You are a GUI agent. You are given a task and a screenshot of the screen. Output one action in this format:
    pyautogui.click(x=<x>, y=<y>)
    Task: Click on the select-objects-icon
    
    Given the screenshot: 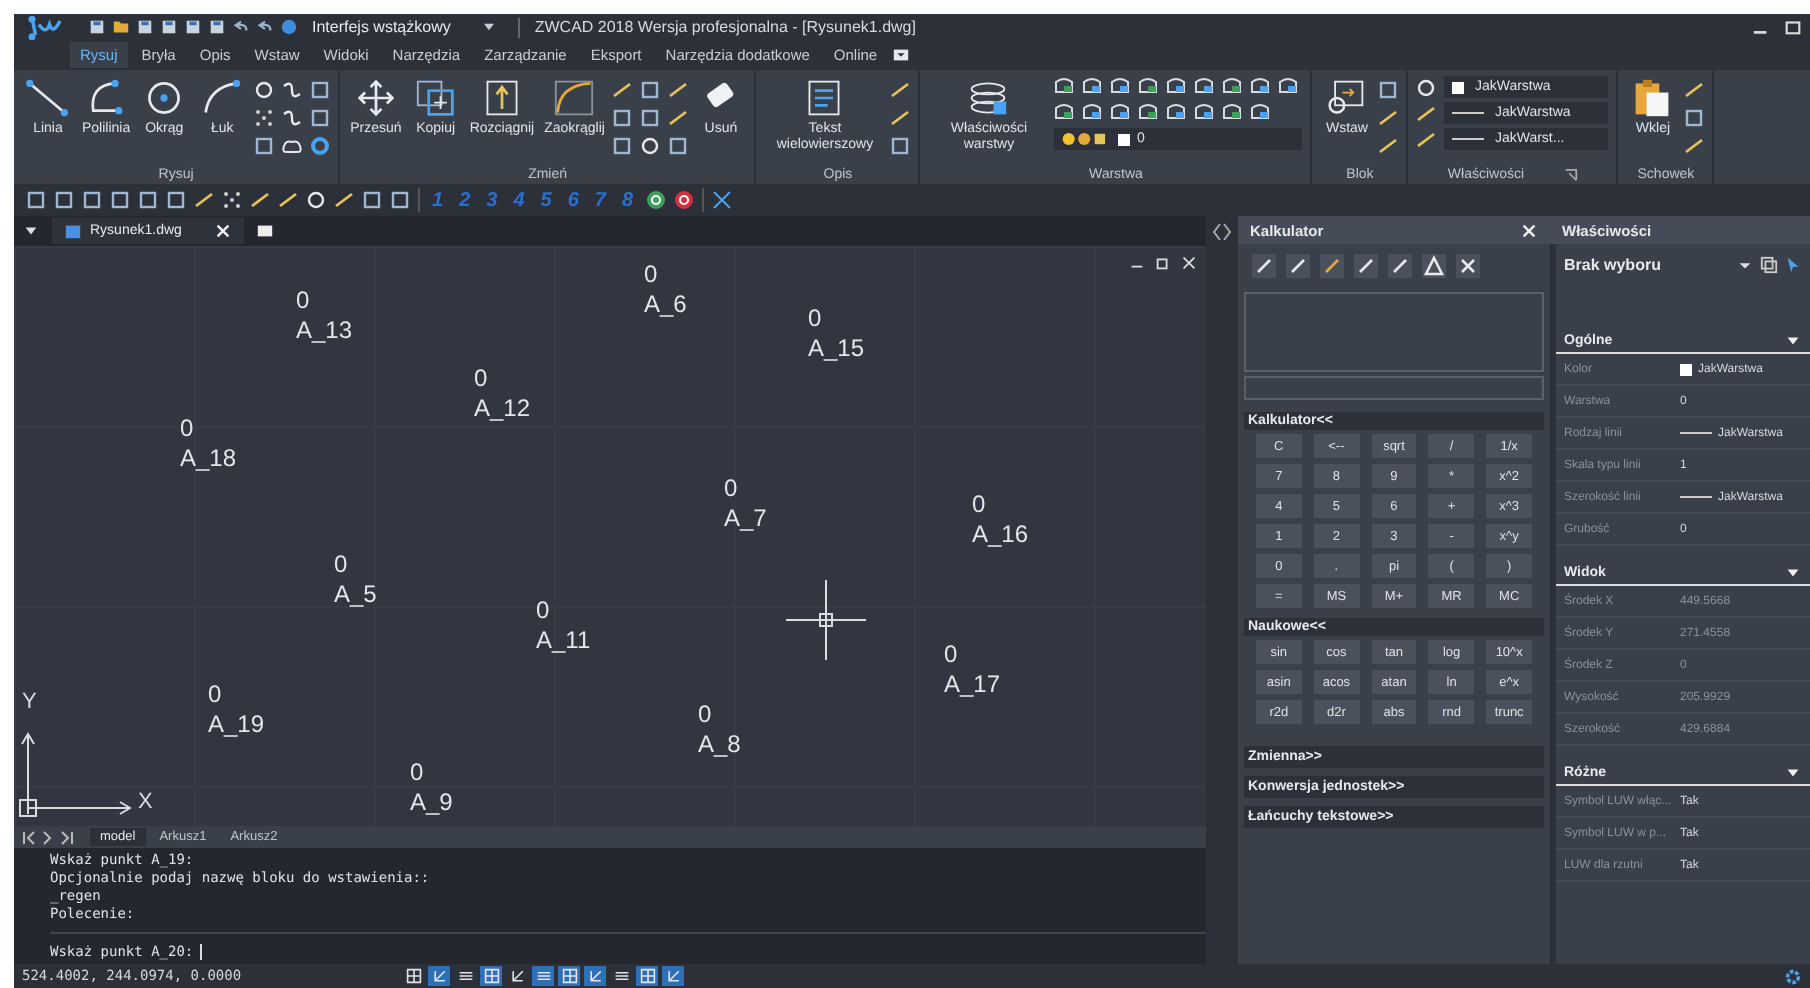 What is the action you would take?
    pyautogui.click(x=1769, y=265)
    